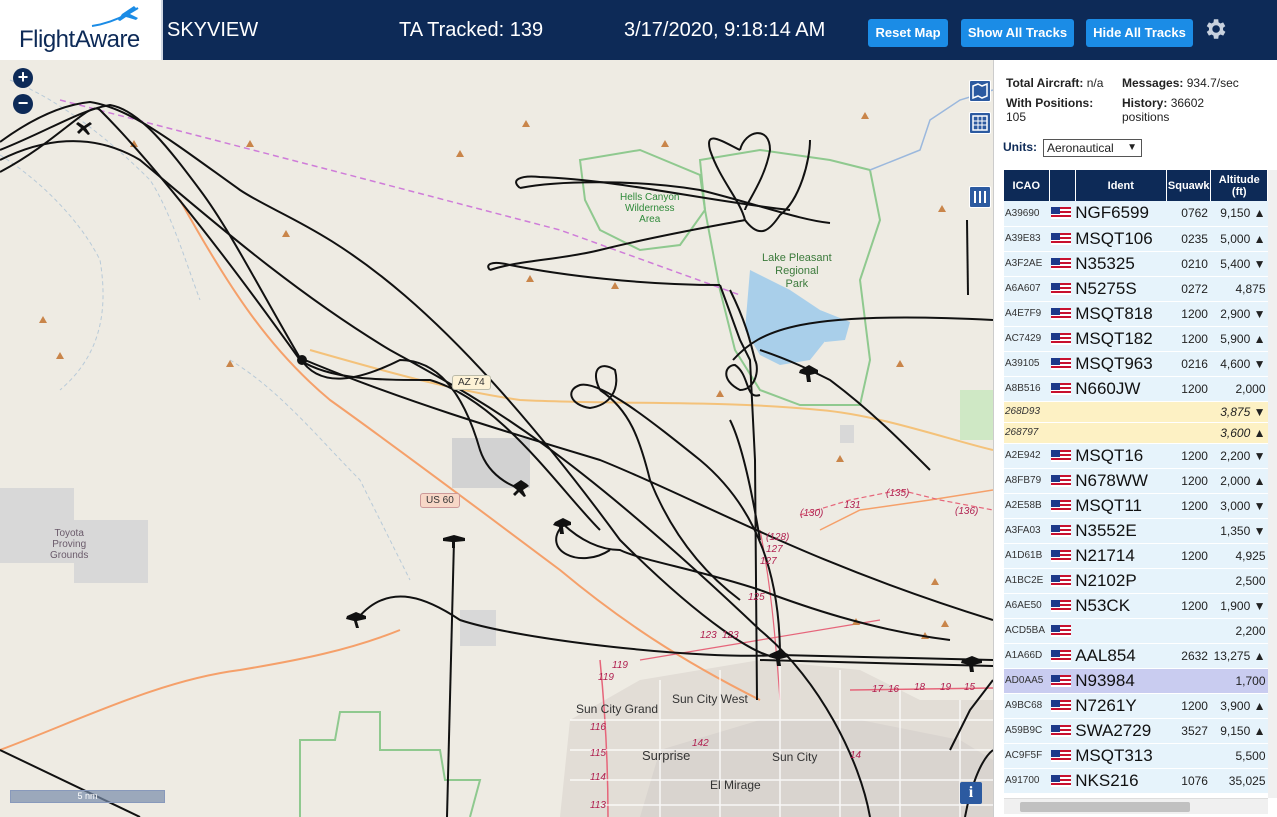 The height and width of the screenshot is (817, 1277). I want to click on table-row: A6A607 N5275S 0272 4,875, so click(1136, 289).